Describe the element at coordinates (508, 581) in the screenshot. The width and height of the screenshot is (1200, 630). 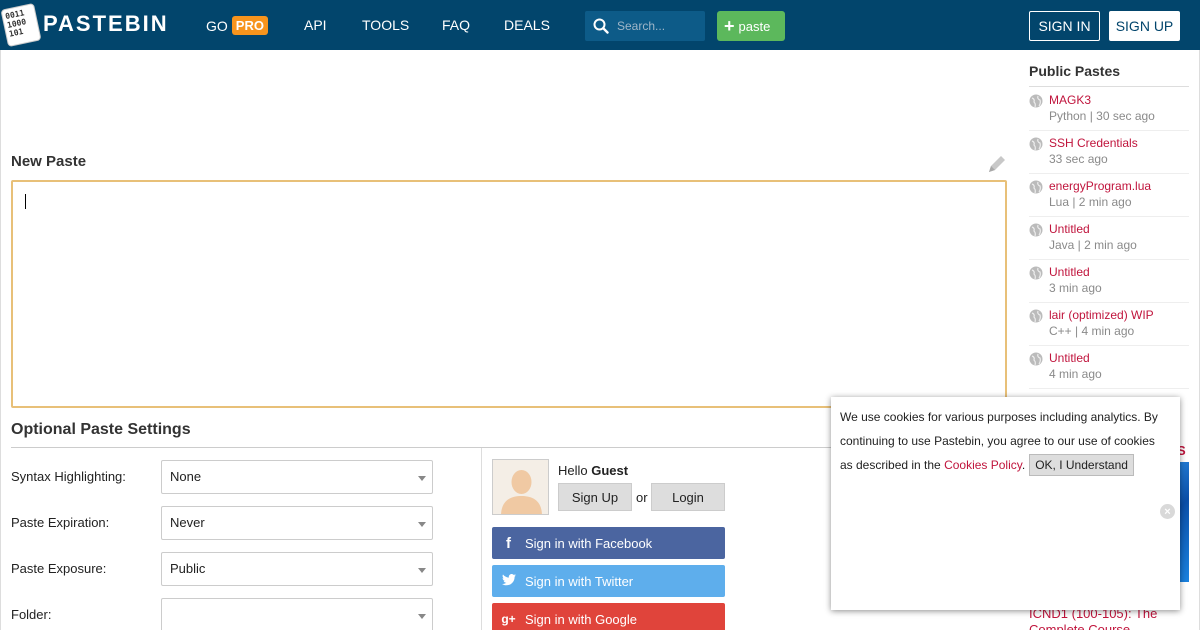
I see `twitter-icon` at that location.